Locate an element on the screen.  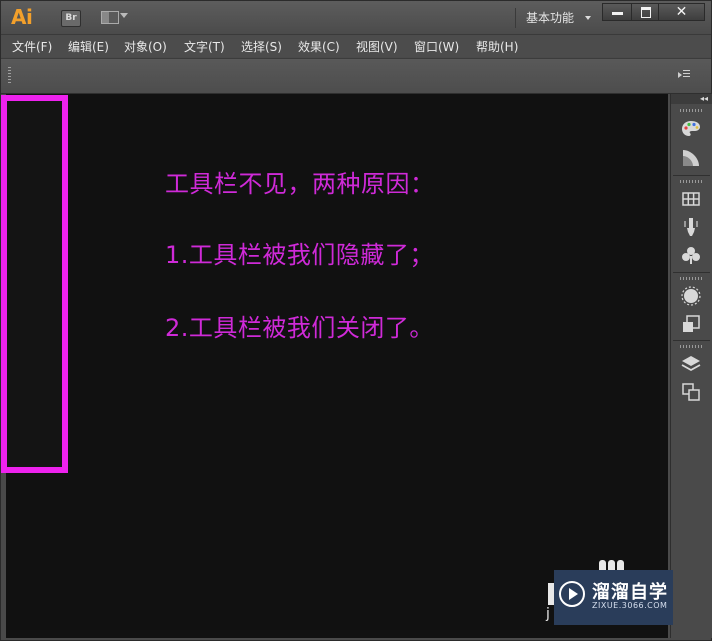
panel-menu-icon is located at coordinates (684, 75).